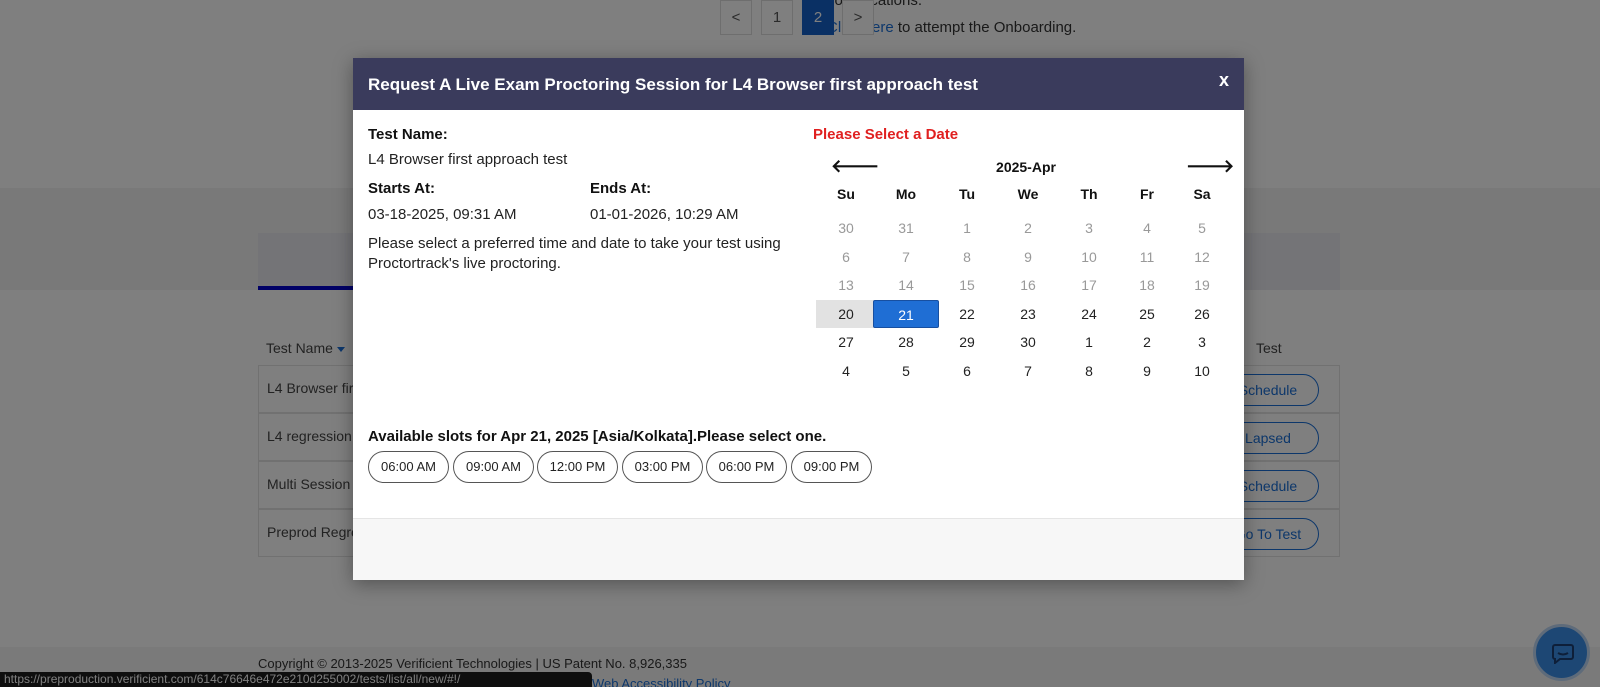 The image size is (1600, 687). I want to click on ends-at-label: Ends At:, so click(621, 188).